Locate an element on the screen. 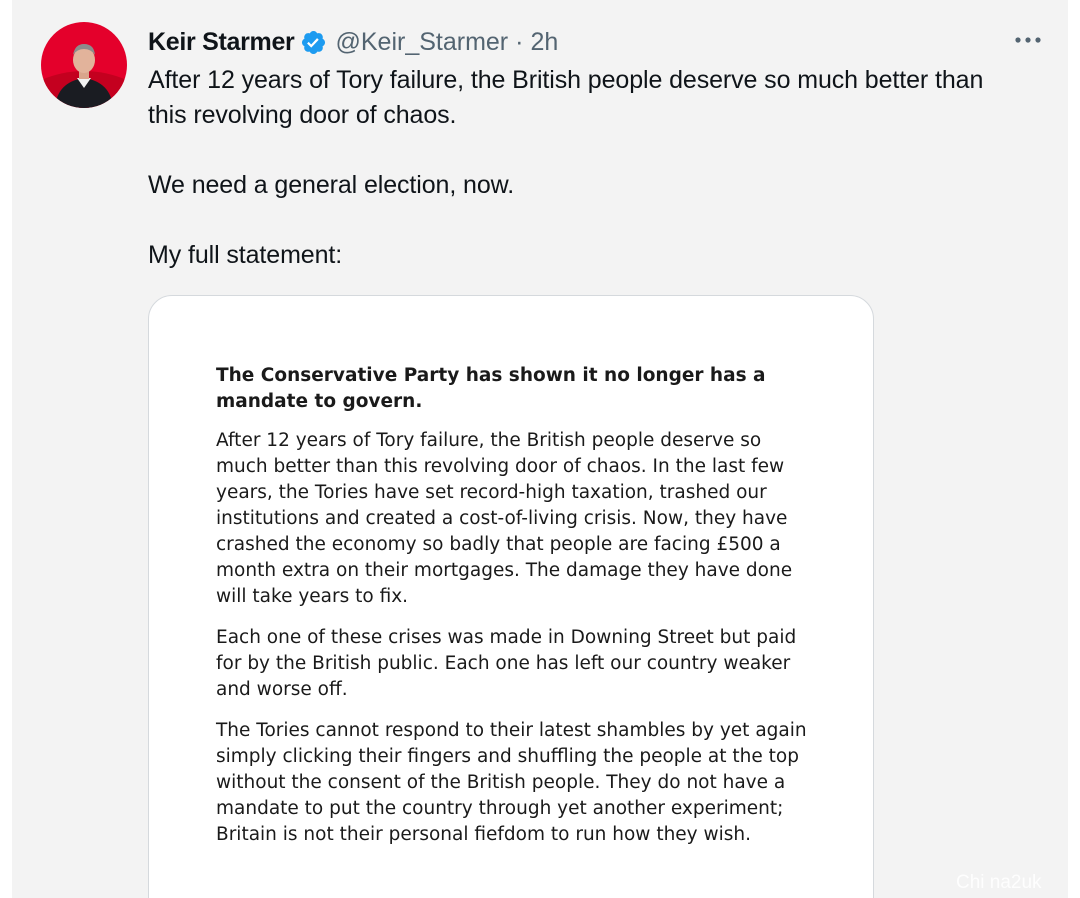  tweet-text-paragraph: My full statement: is located at coordinates (245, 255).